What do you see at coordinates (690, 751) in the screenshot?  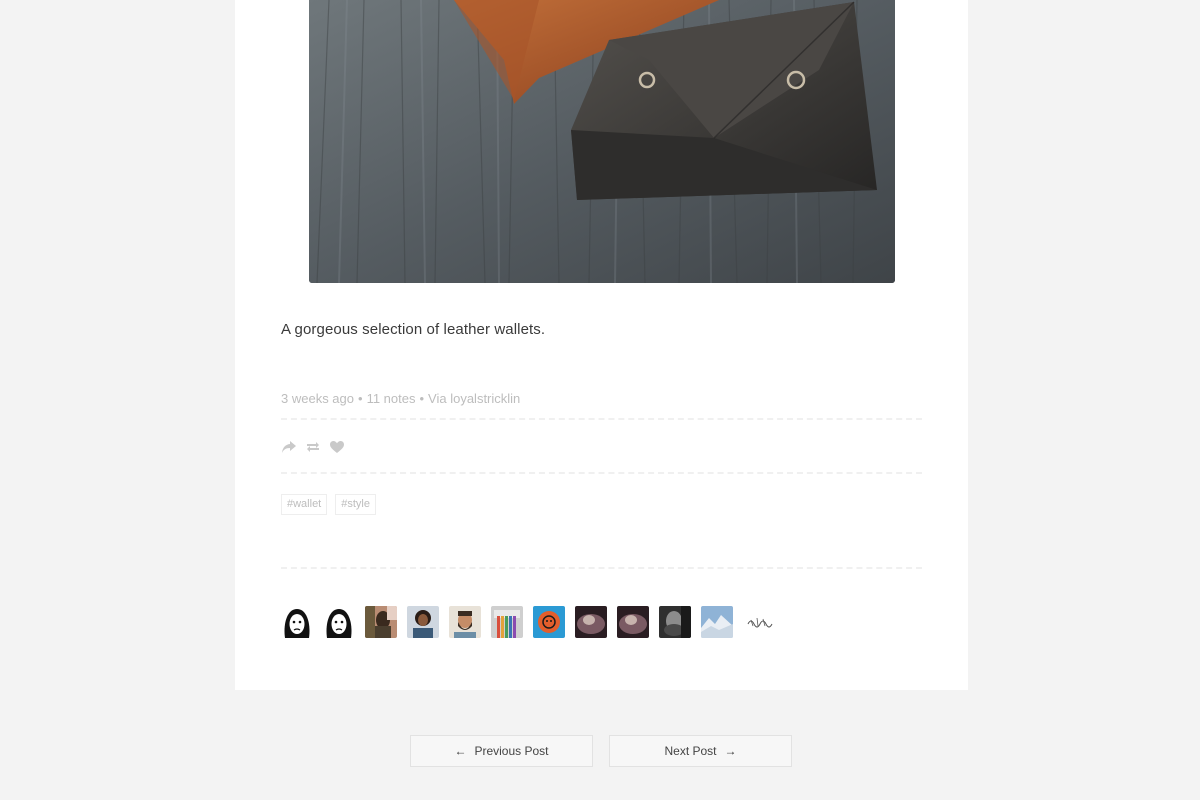 I see `next-post-label: Next Post` at bounding box center [690, 751].